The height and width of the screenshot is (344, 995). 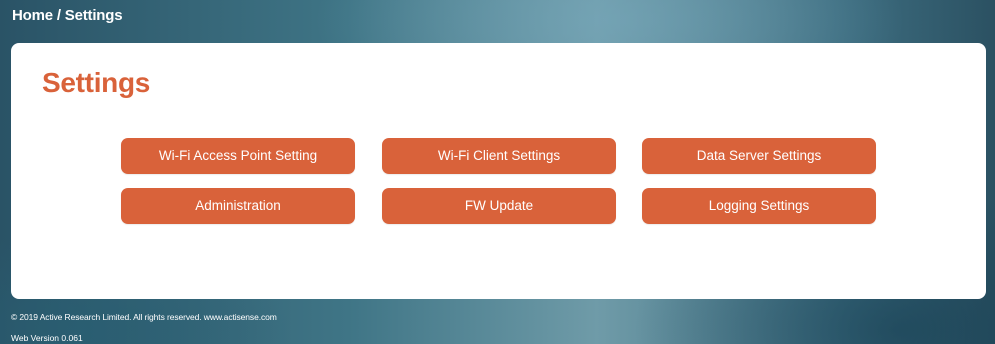 What do you see at coordinates (238, 156) in the screenshot?
I see `wifi-access-point-setting-button: Wi-Fi Access Point Setting` at bounding box center [238, 156].